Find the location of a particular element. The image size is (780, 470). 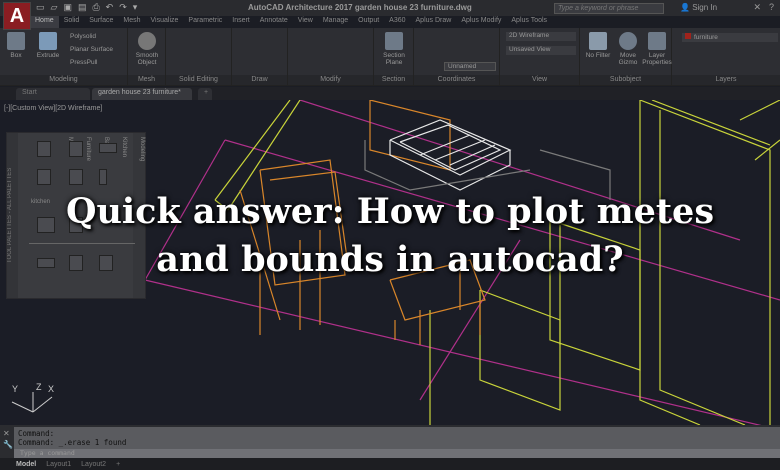

extrude-icon is located at coordinates (48, 41).